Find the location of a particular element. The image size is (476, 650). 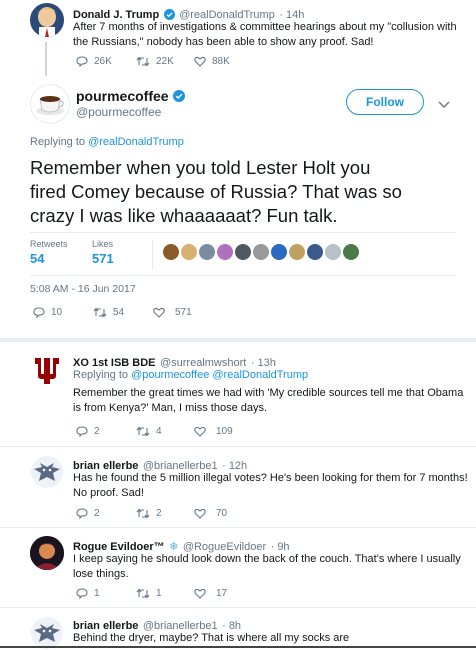

retweet-button: 4 is located at coordinates (149, 431).